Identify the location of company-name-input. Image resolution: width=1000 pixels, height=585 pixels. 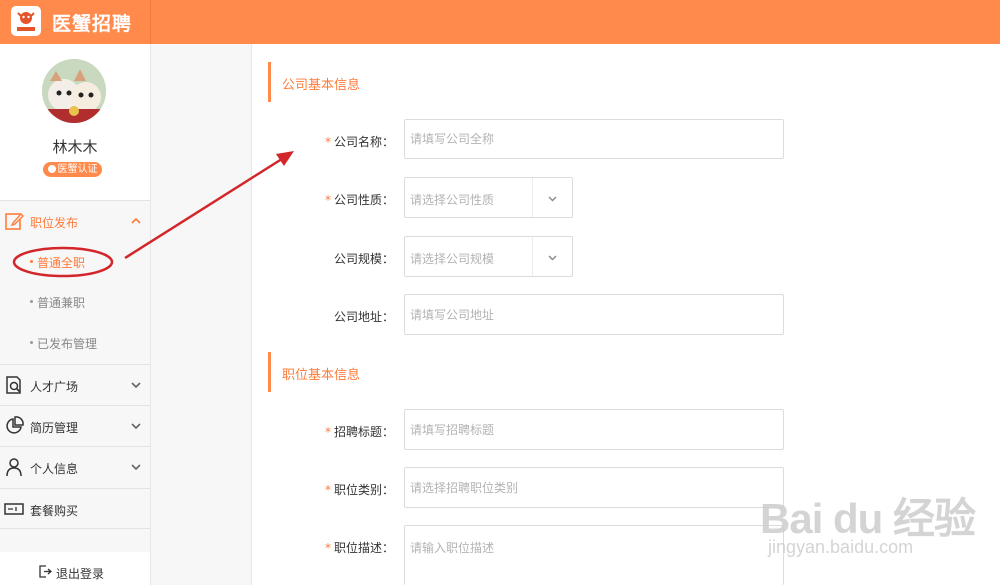
(595, 139).